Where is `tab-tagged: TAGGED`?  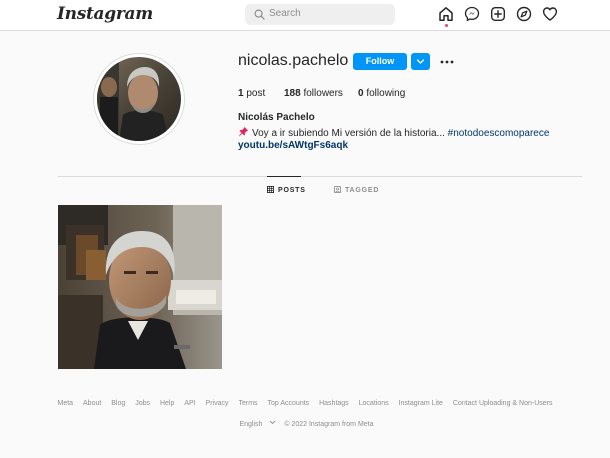
tab-tagged: TAGGED is located at coordinates (356, 190).